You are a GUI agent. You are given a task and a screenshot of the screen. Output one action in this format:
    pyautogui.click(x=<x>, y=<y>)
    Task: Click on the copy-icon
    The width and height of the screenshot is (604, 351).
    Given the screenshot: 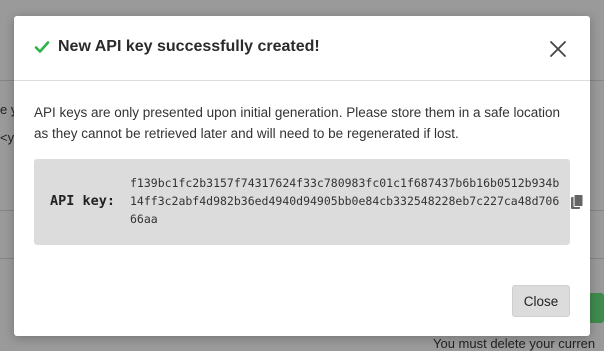 What is the action you would take?
    pyautogui.click(x=577, y=202)
    